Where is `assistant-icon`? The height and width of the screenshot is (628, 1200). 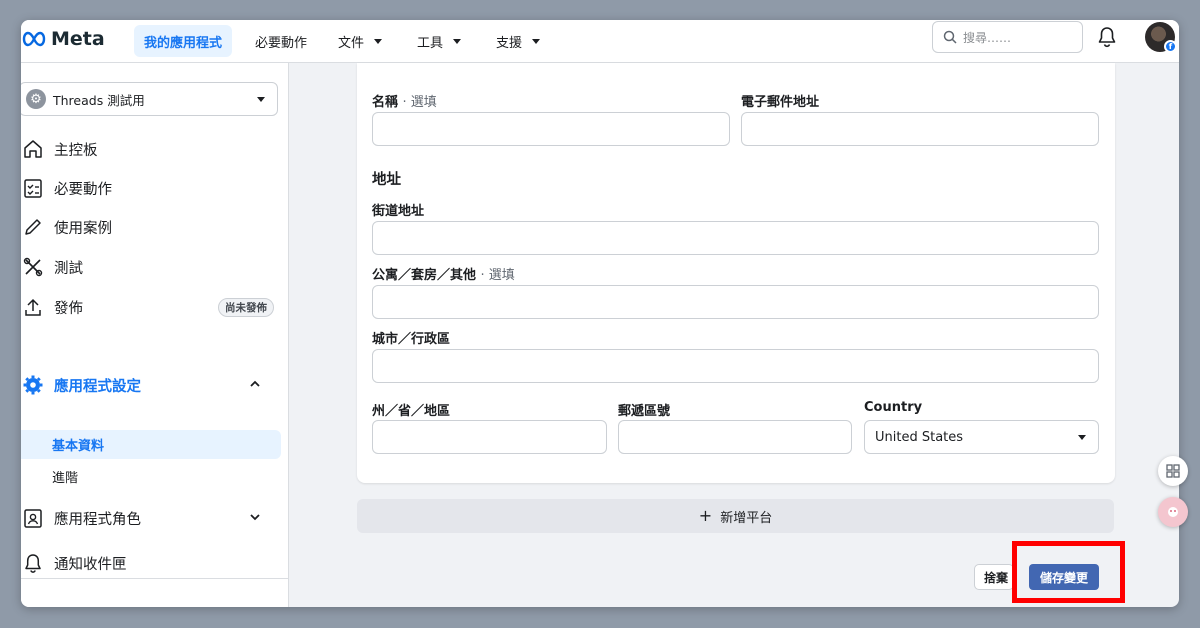 assistant-icon is located at coordinates (1173, 512).